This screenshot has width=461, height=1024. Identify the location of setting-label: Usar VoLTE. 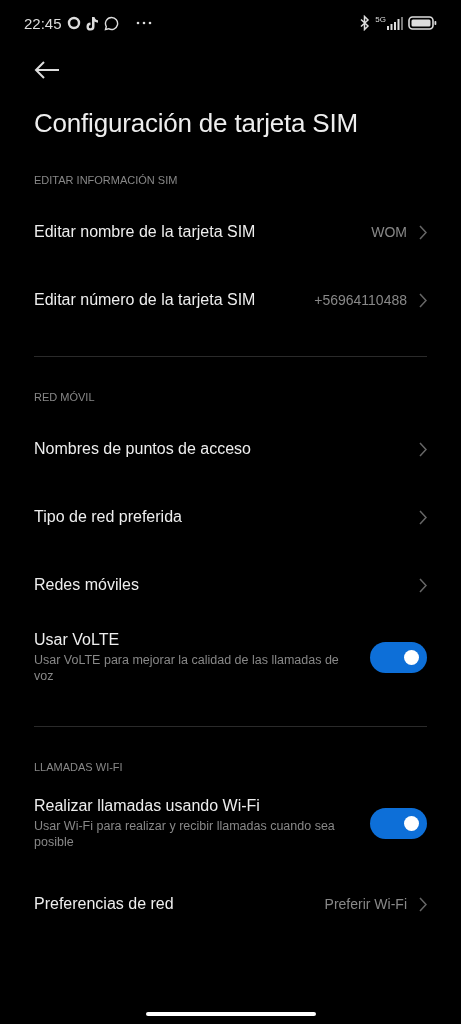
(77, 640).